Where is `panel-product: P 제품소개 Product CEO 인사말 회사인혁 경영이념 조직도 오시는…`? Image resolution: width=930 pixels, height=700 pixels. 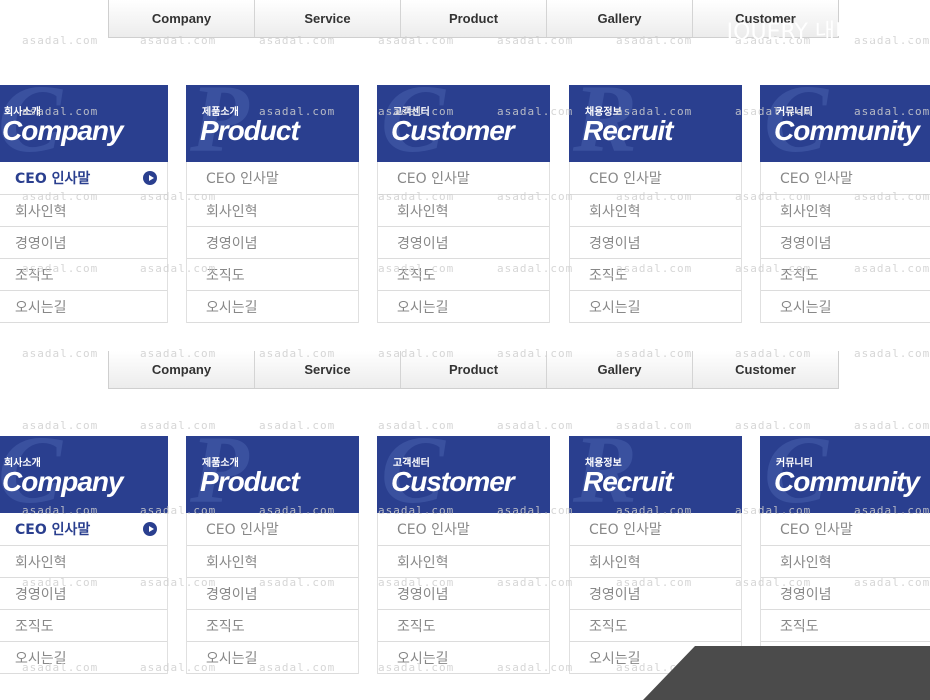 panel-product: P 제품소개 Product CEO 인사말 회사인혁 경영이념 조직도 오시는… is located at coordinates (272, 204).